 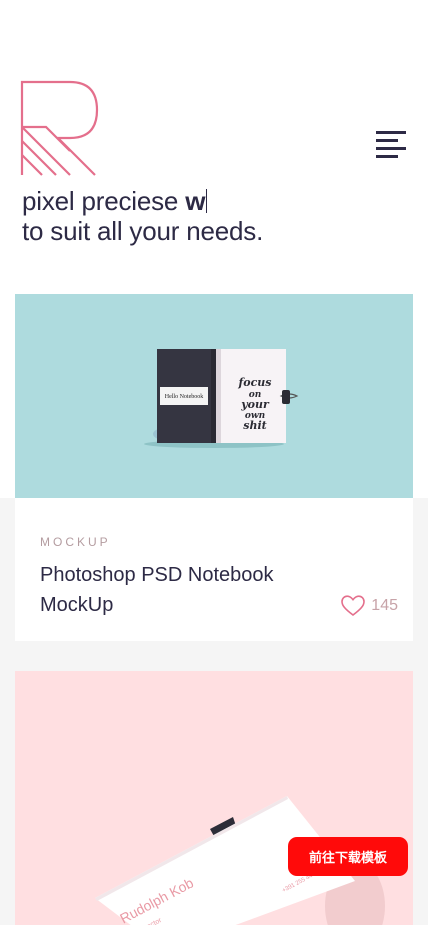 What do you see at coordinates (104, 201) in the screenshot?
I see `tagline-static-text: pixel preciese` at bounding box center [104, 201].